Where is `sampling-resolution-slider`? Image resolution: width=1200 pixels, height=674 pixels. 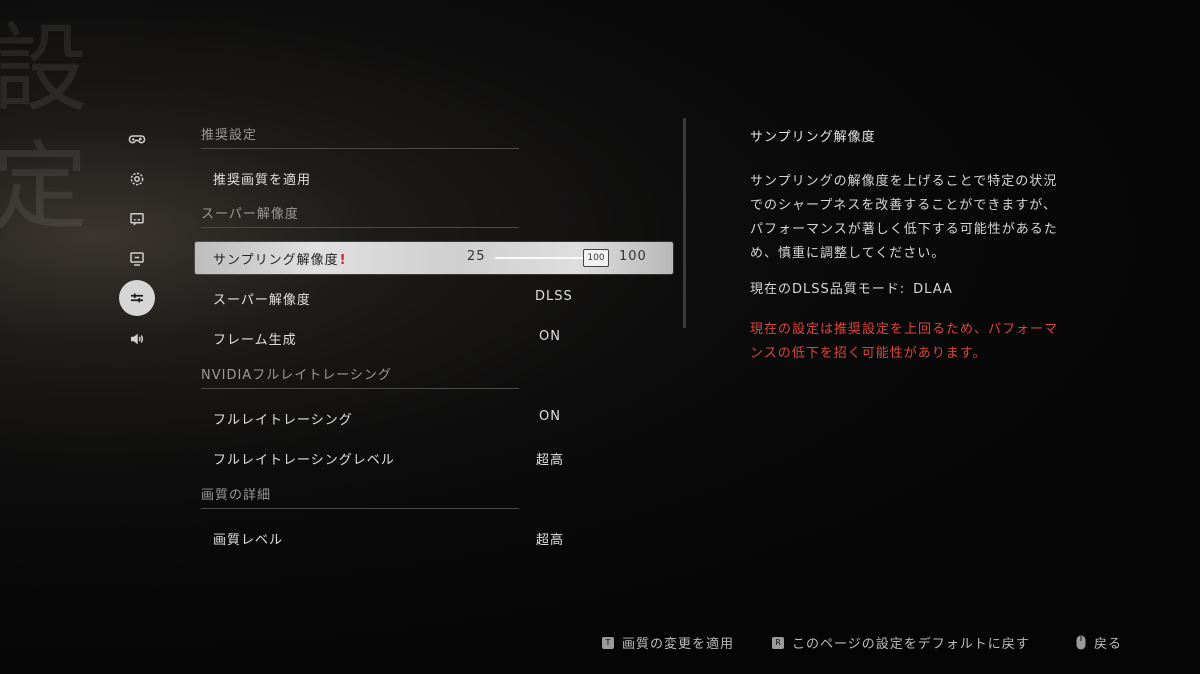 sampling-resolution-slider is located at coordinates (541, 258).